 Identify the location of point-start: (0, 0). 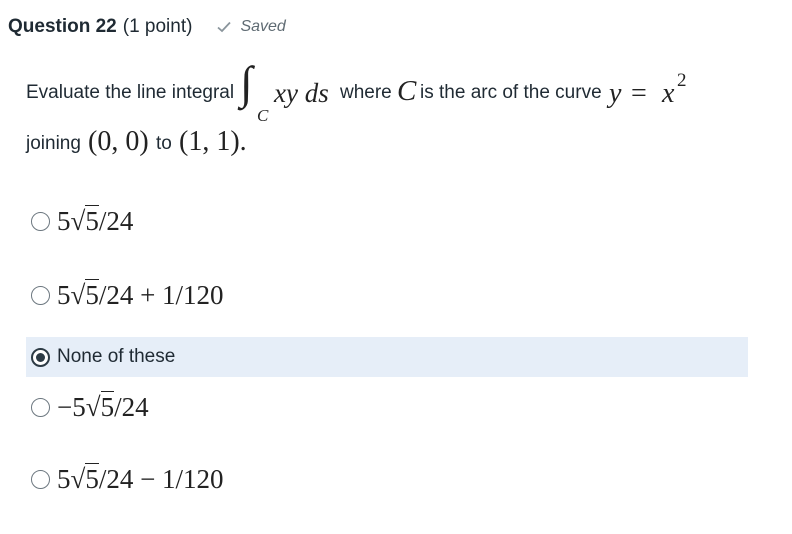
(118, 141).